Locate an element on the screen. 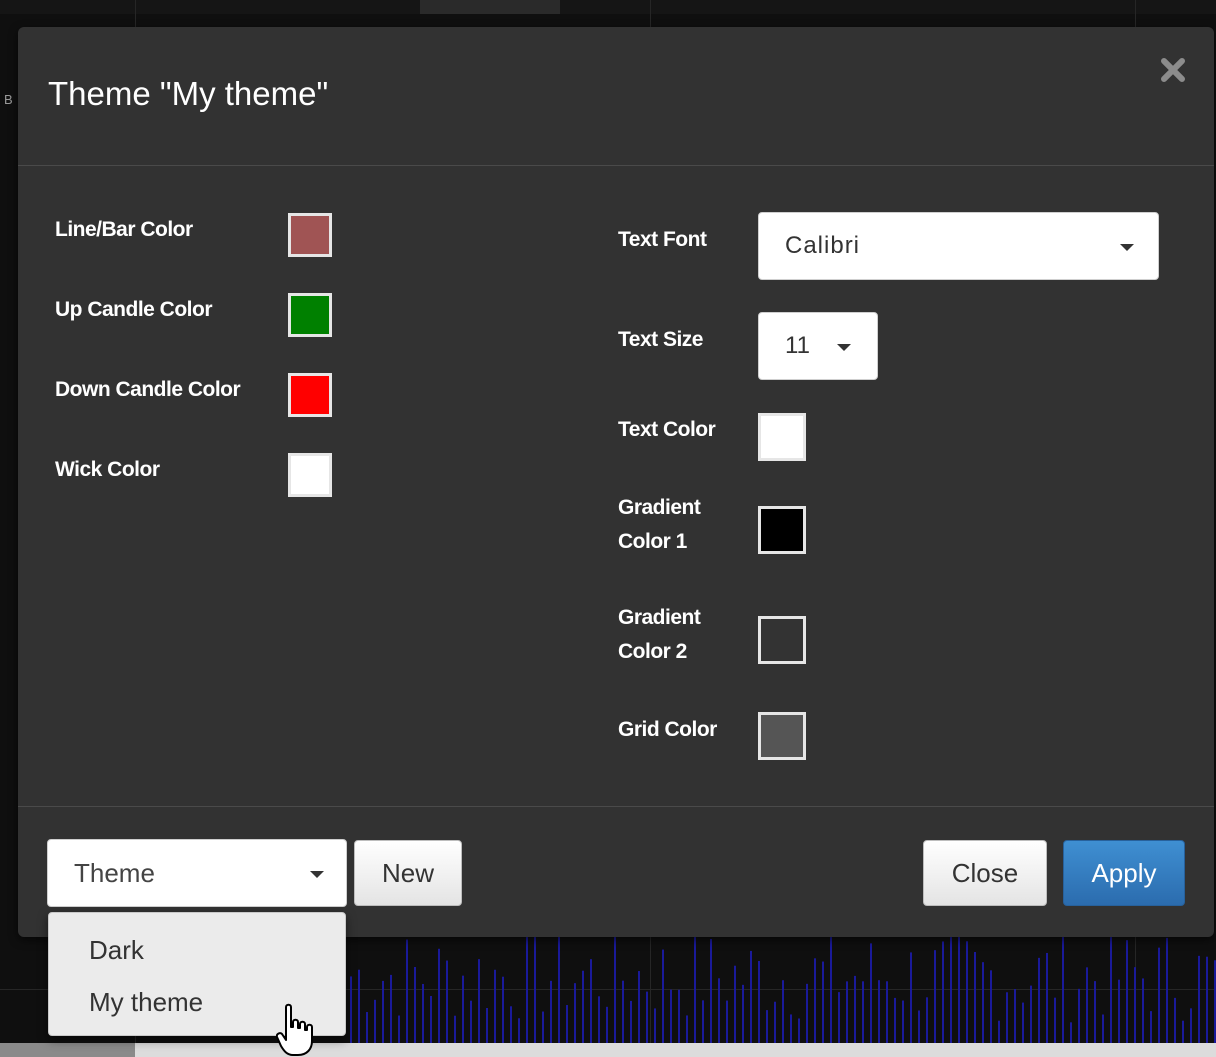 This screenshot has height=1057, width=1216. text-font-select: Calibri is located at coordinates (958, 246).